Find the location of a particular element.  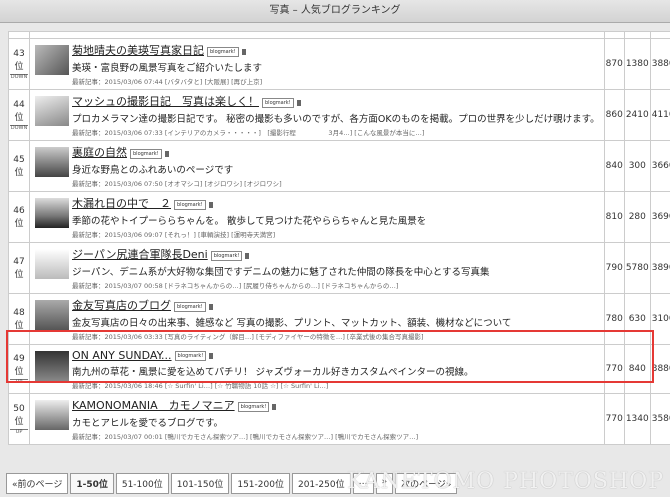

score-b: 280 is located at coordinates (637, 217).